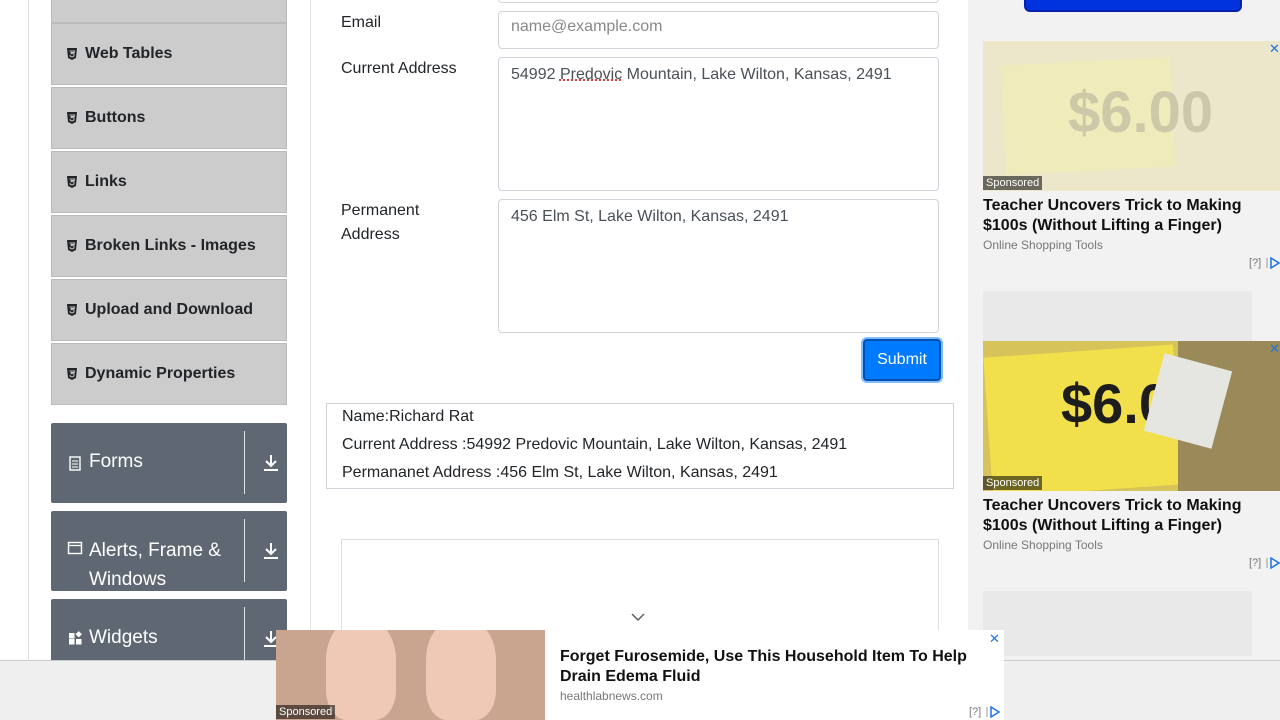 Image resolution: width=1280 pixels, height=720 pixels. I want to click on current-address-label: Current Address, so click(399, 68).